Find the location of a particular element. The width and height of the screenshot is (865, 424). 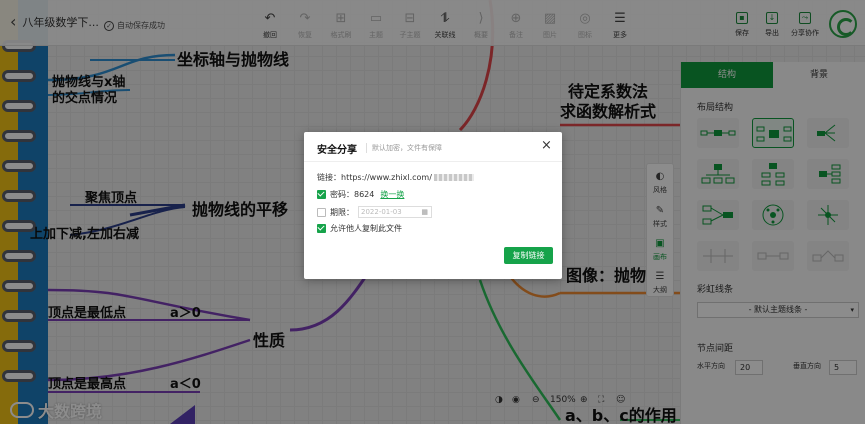

expiry-checkbox is located at coordinates (321, 212).